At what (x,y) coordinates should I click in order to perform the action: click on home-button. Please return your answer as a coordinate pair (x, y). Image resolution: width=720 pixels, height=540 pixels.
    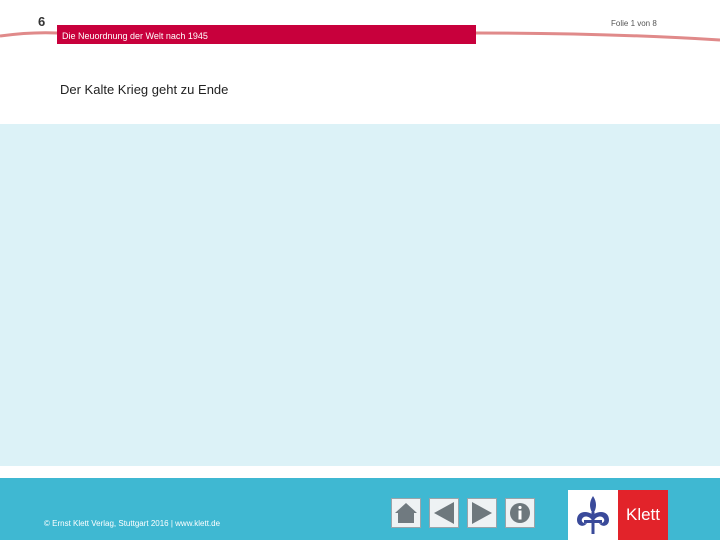
    Looking at the image, I should click on (406, 513).